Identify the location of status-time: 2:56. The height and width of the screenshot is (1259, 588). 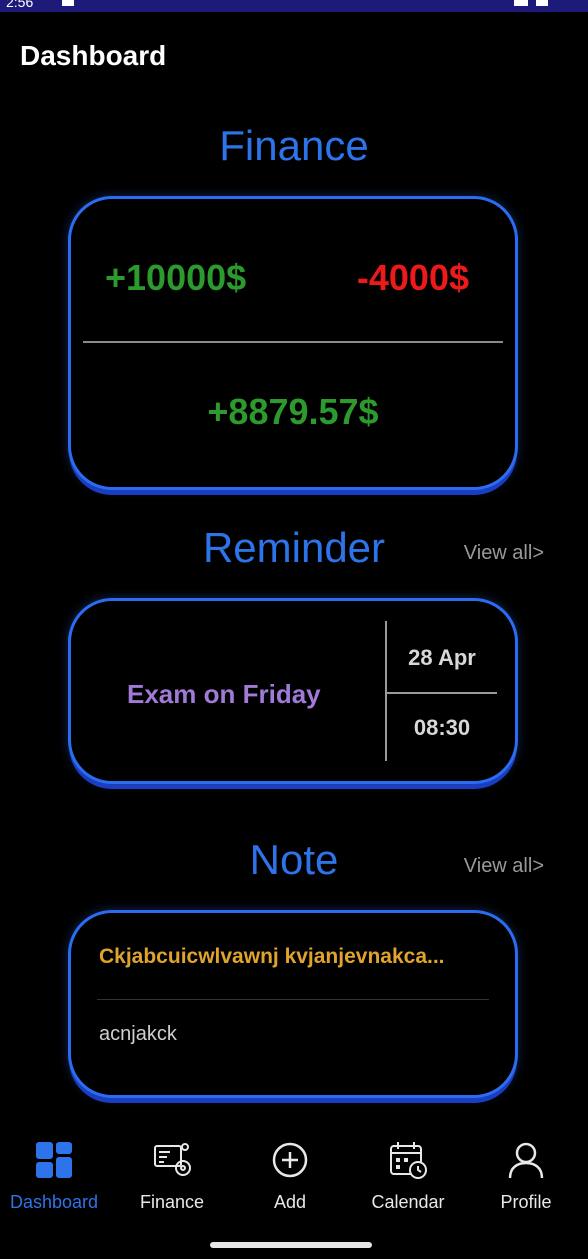
(20, 5).